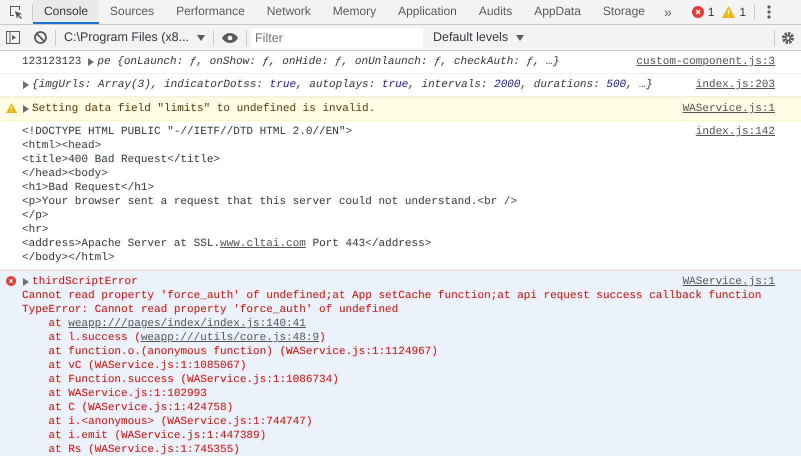 The width and height of the screenshot is (801, 456). Describe the element at coordinates (337, 38) in the screenshot. I see `filter-field: Filter` at that location.